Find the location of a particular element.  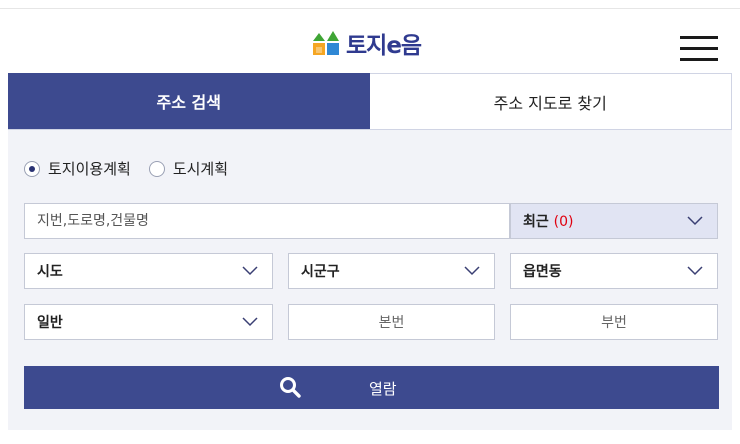

view-button: 열람 is located at coordinates (371, 387).